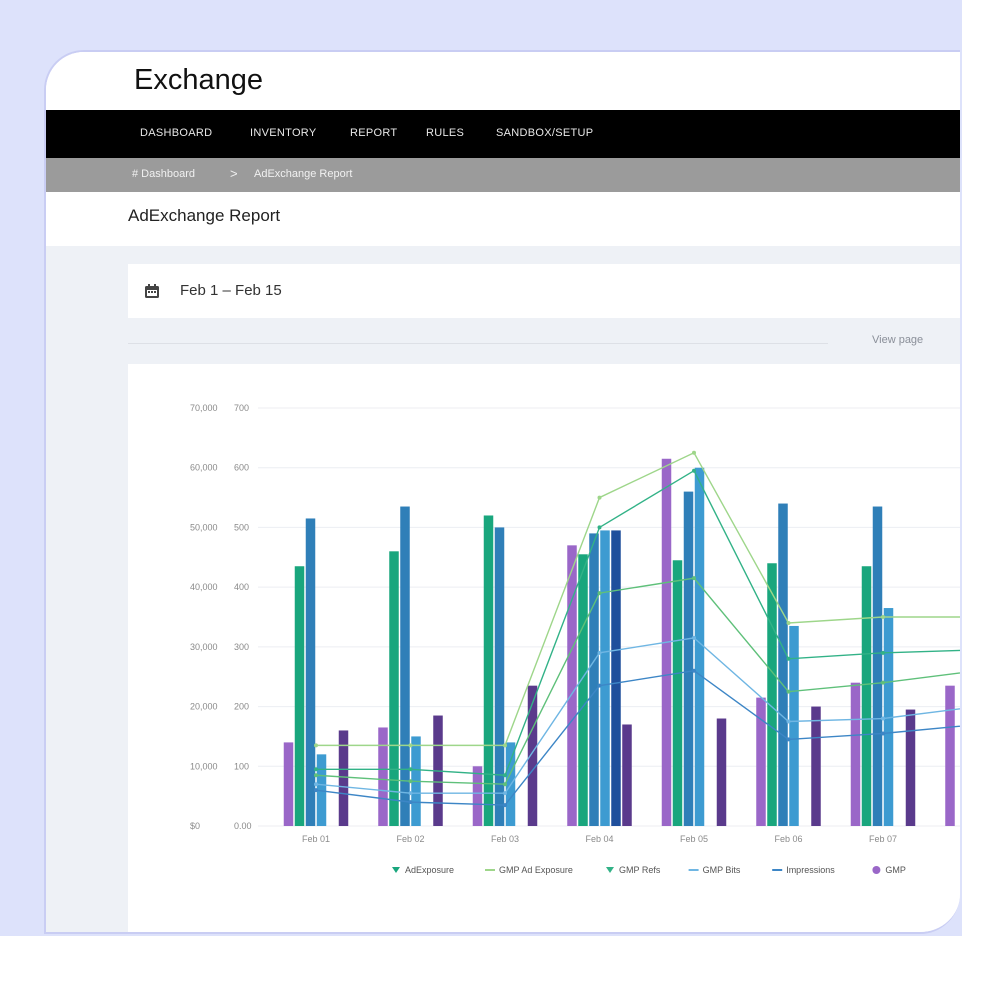 Image resolution: width=1000 pixels, height=986 pixels. I want to click on y-axis-right-tick-label: 300, so click(241, 647).